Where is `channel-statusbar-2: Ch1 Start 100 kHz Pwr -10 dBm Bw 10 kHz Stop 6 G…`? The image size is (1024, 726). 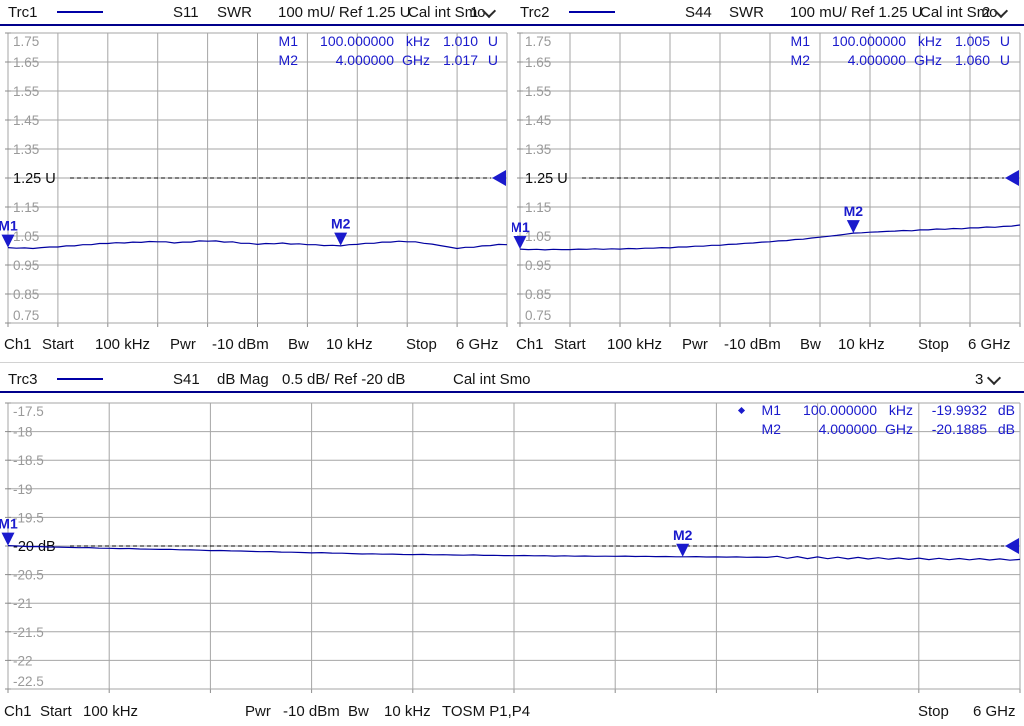
channel-statusbar-2: Ch1 Start 100 kHz Pwr -10 dBm Bw 10 kHz Stop 6 G… is located at coordinates (768, 345).